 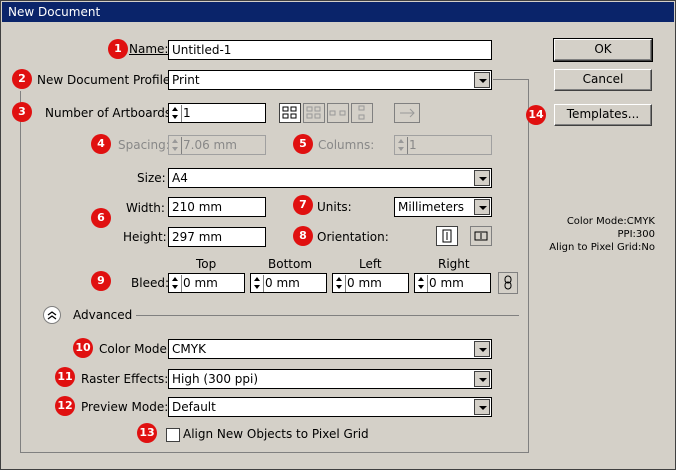 I want to click on name-field: Untitled-1, so click(x=330, y=50).